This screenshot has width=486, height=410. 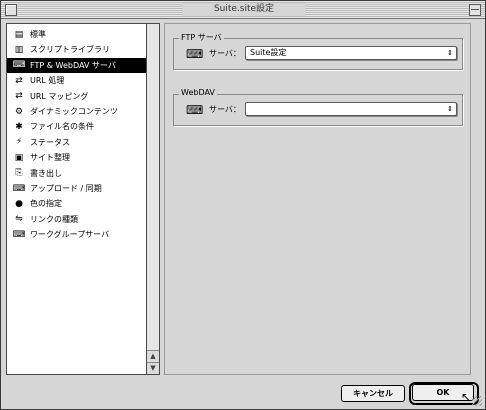 I want to click on scroll-up-button: ▲, so click(x=153, y=356).